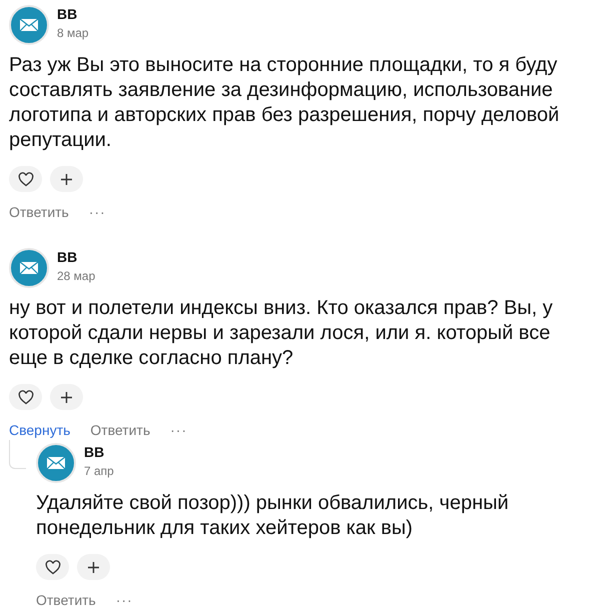 The height and width of the screenshot is (614, 595). Describe the element at coordinates (281, 333) in the screenshot. I see `comment-text: ну вот и полетели индексы вниз. Кто оказался прав? Вы, у которой сдали нервы и зарезали лося, или я. который все еще в сделке согласно плану?` at that location.